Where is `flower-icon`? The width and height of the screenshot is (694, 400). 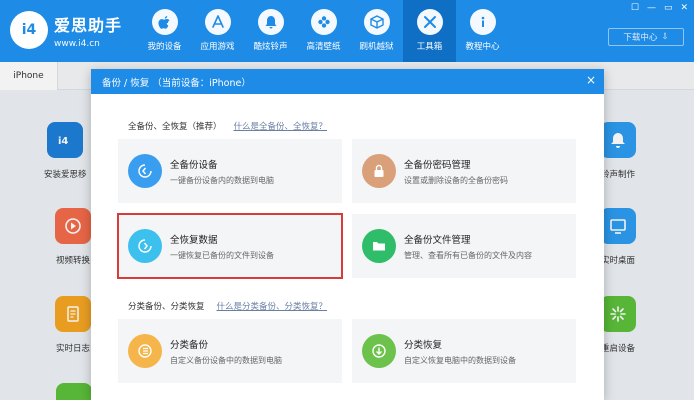 flower-icon is located at coordinates (323, 22).